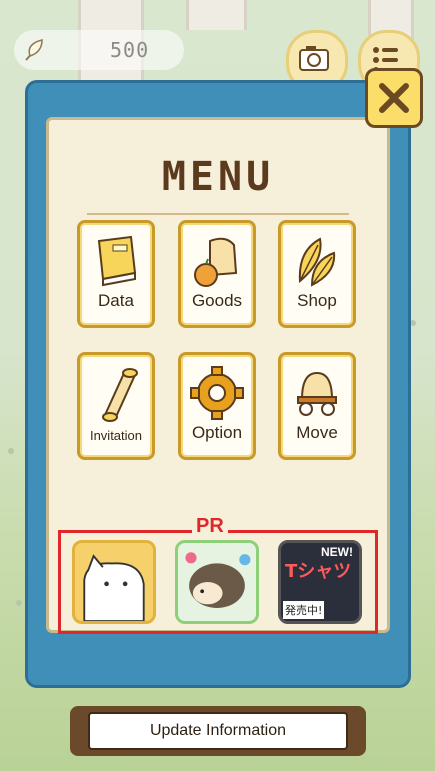  What do you see at coordinates (210, 526) in the screenshot?
I see `pr-label: PR` at bounding box center [210, 526].